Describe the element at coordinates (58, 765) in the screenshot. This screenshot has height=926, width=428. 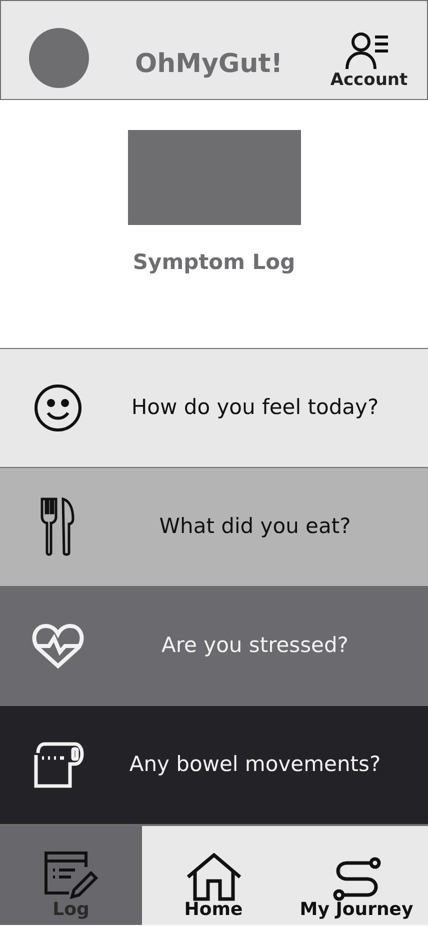
I see `toilet-paper-icon` at that location.